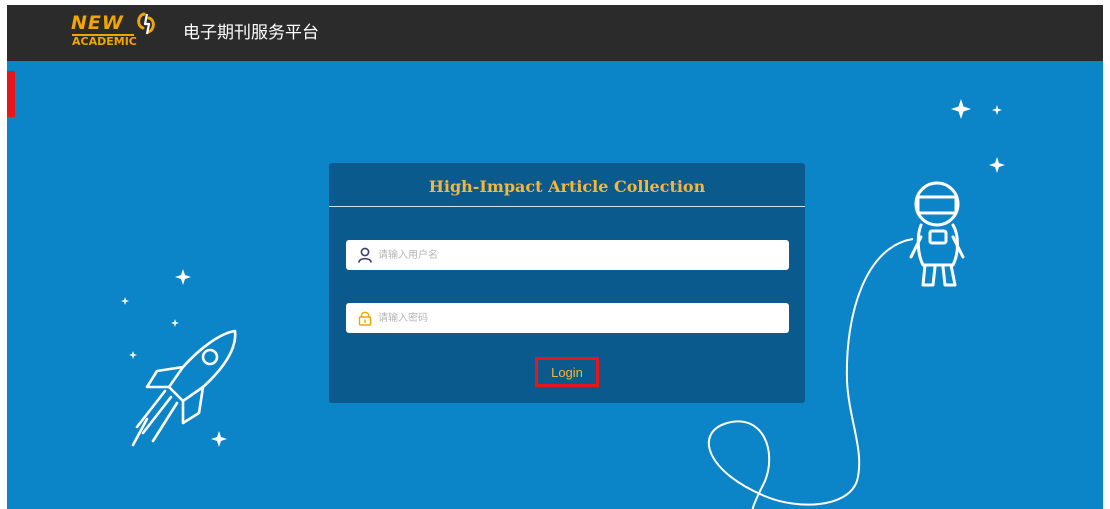 The image size is (1110, 509). I want to click on password-input, so click(578, 318).